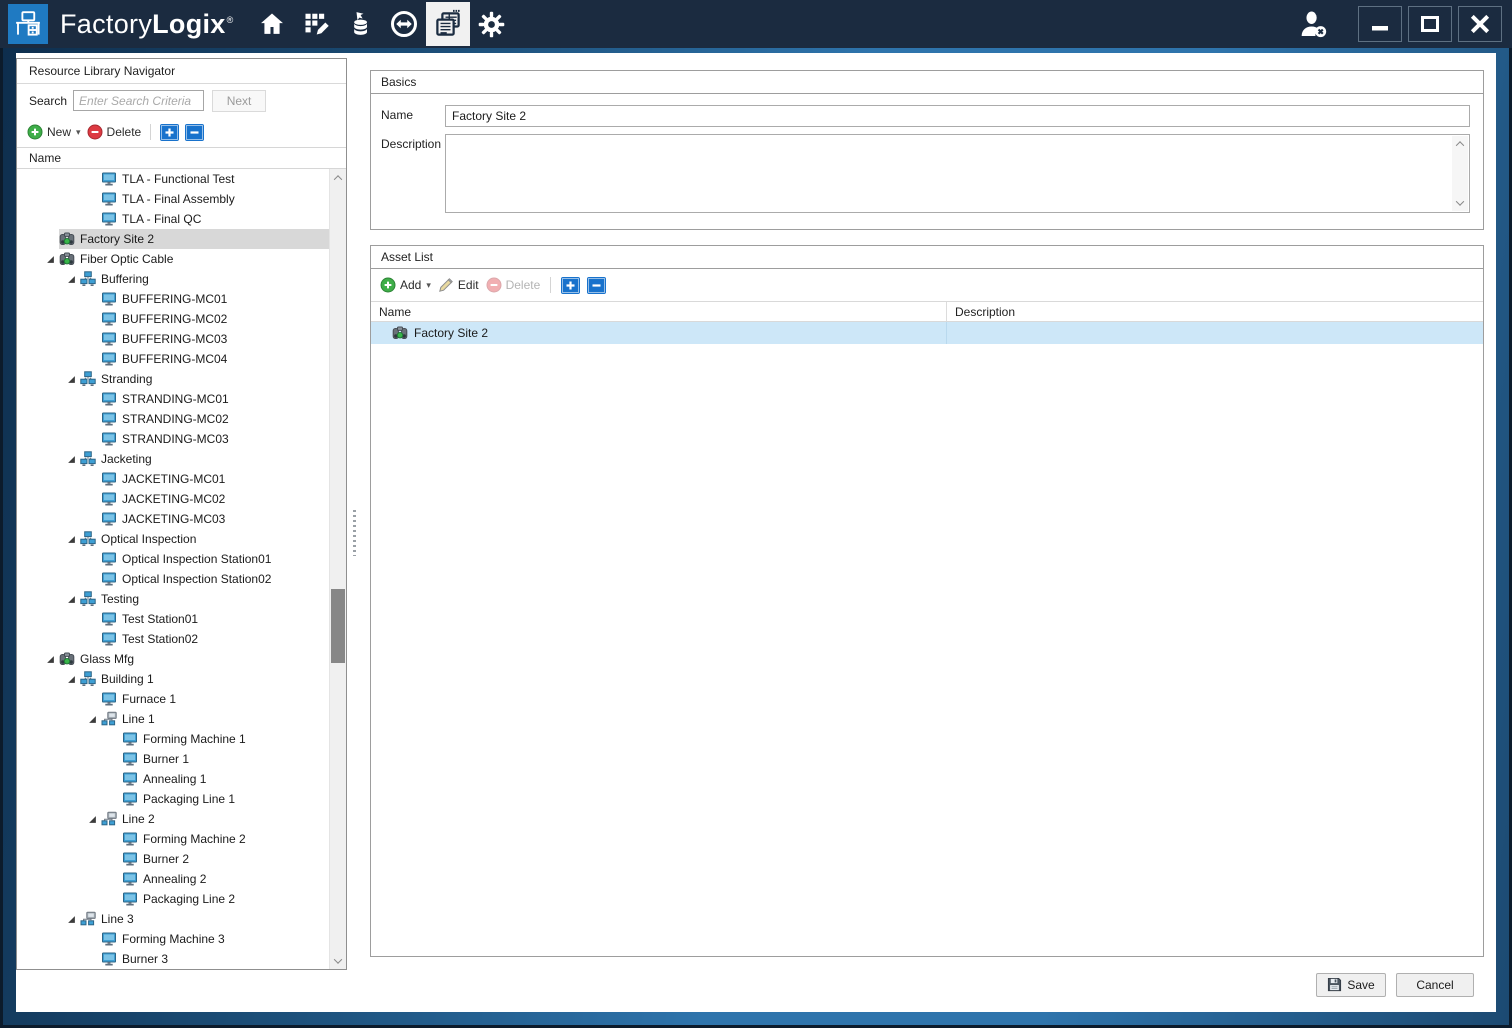 Image resolution: width=1512 pixels, height=1028 pixels. What do you see at coordinates (173, 779) in the screenshot?
I see `tree-item: Annealing 1` at bounding box center [173, 779].